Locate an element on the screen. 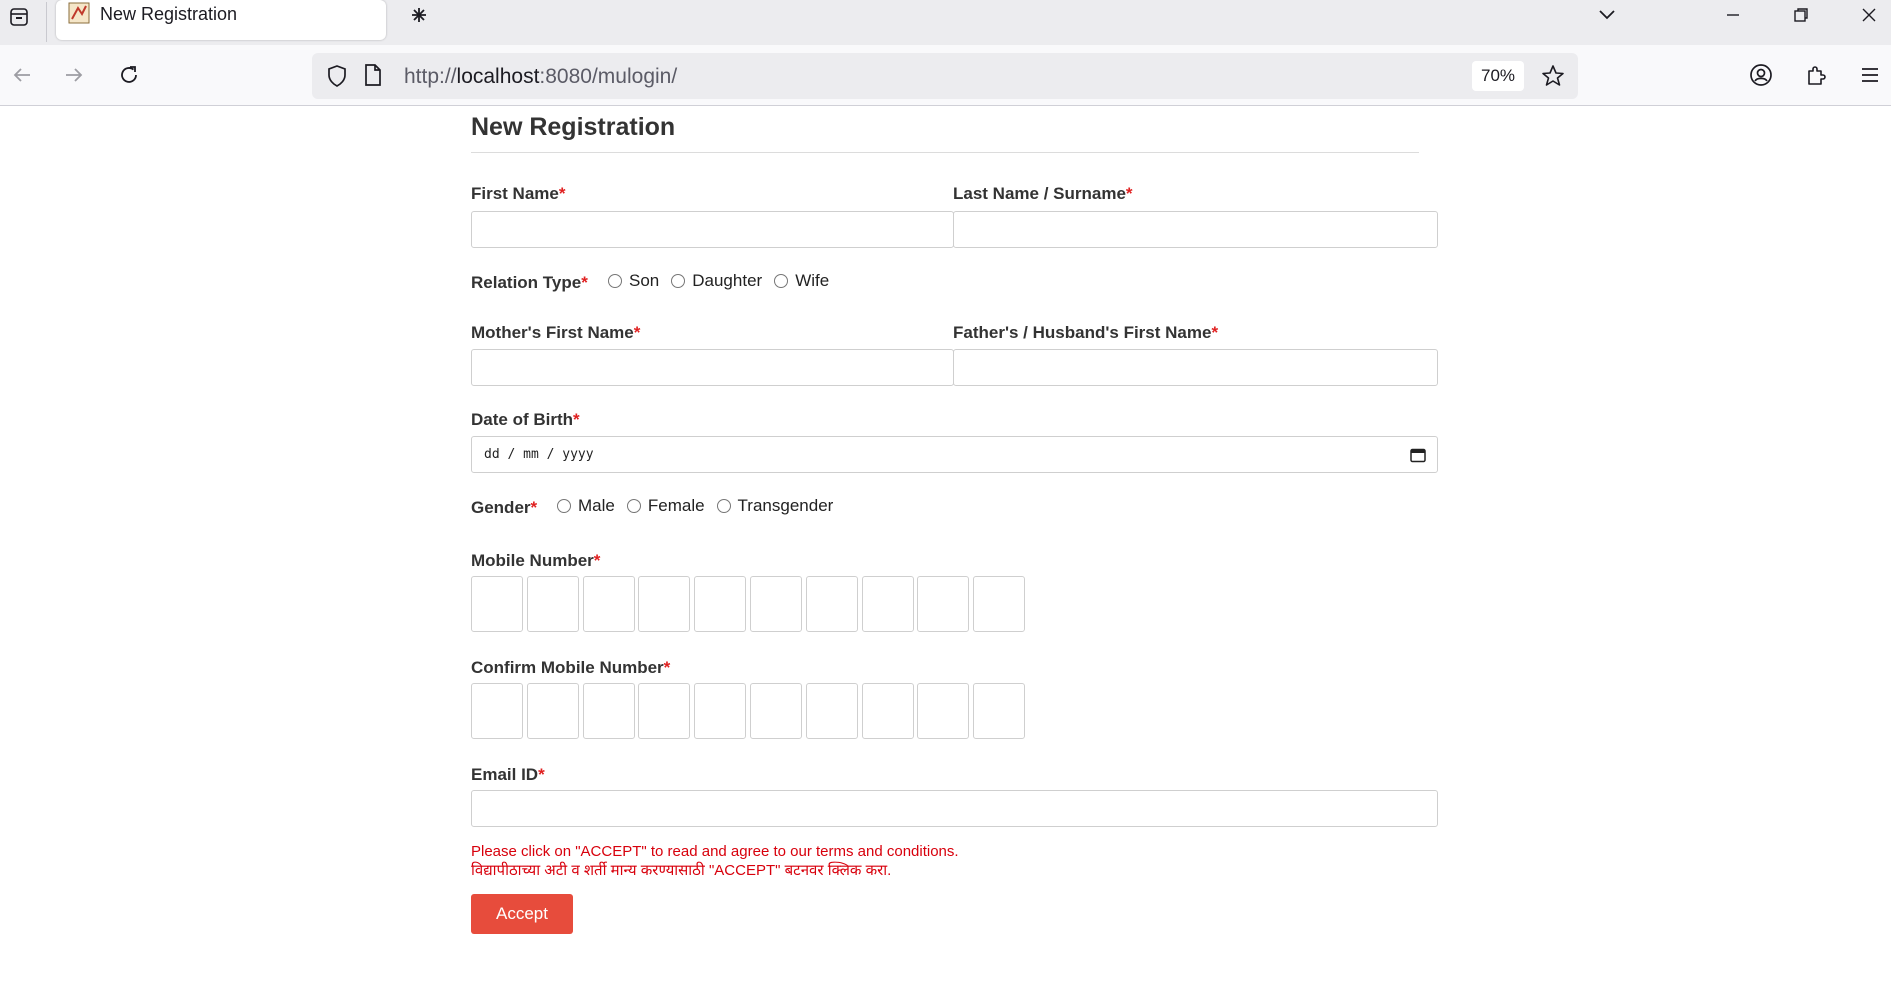 The width and height of the screenshot is (1891, 982). gender-option-female: Female is located at coordinates (665, 506).